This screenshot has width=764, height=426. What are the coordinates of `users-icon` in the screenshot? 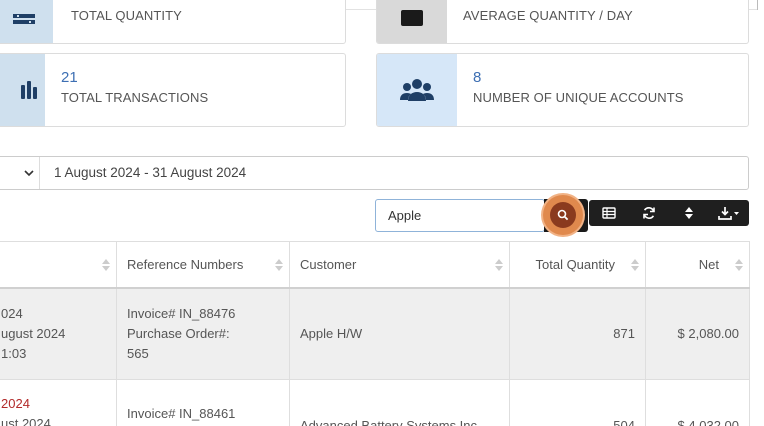 It's located at (417, 90).